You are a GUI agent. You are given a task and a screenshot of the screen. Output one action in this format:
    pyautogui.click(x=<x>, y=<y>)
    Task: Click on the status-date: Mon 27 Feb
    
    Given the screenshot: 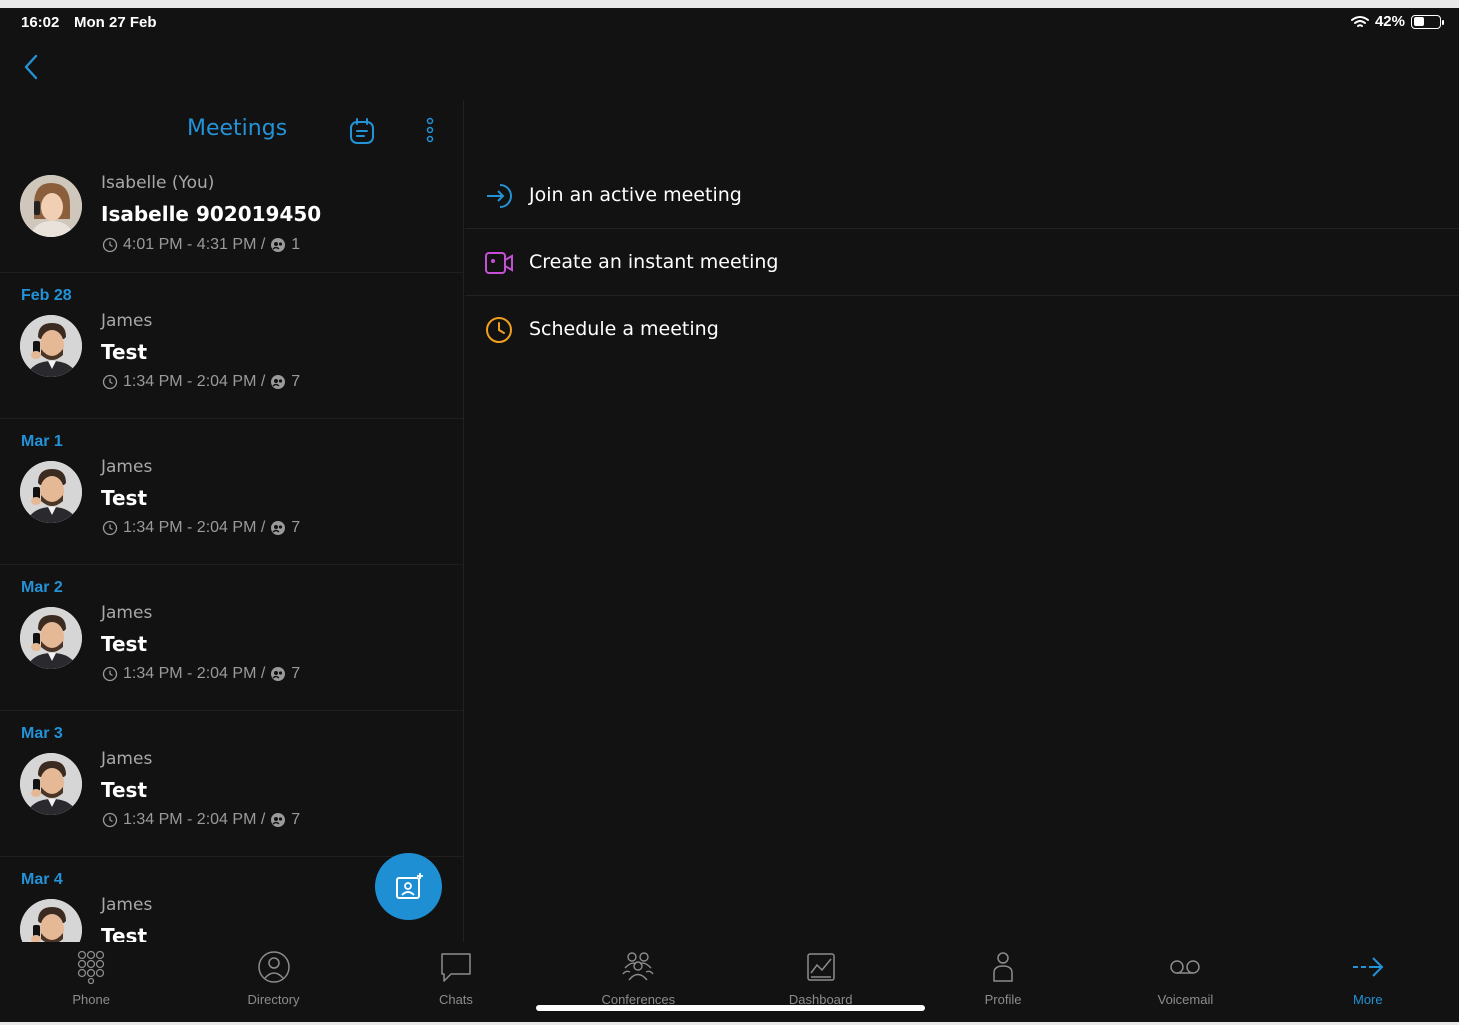 What is the action you would take?
    pyautogui.click(x=115, y=22)
    